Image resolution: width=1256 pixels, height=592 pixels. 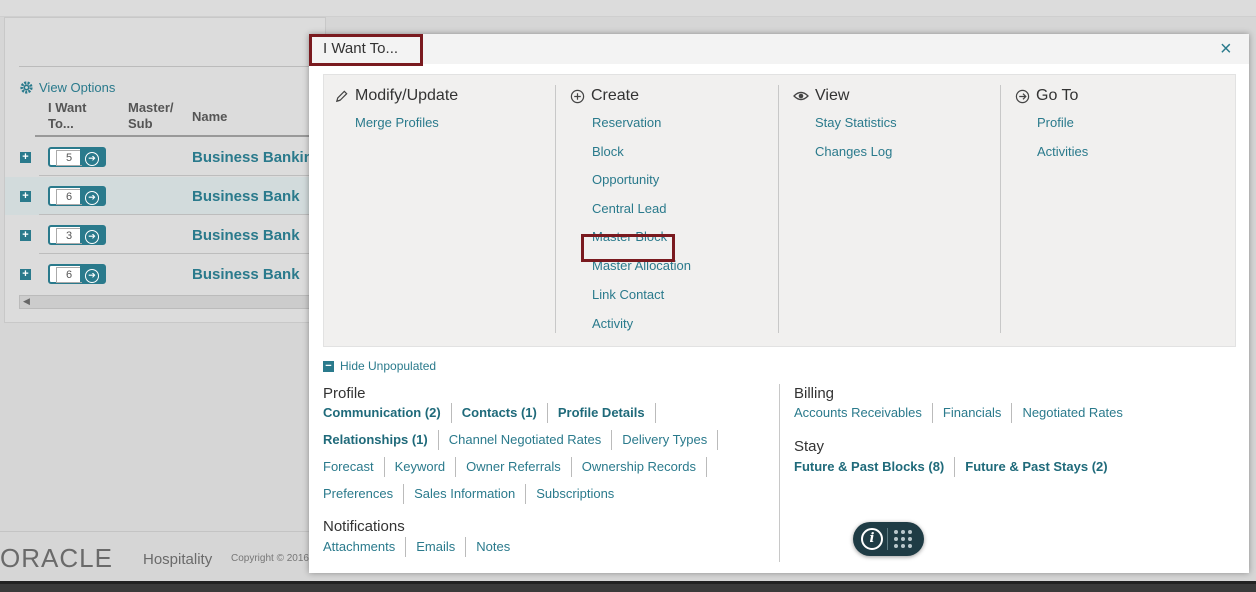 What do you see at coordinates (903, 539) in the screenshot?
I see `apps-grid-icon` at bounding box center [903, 539].